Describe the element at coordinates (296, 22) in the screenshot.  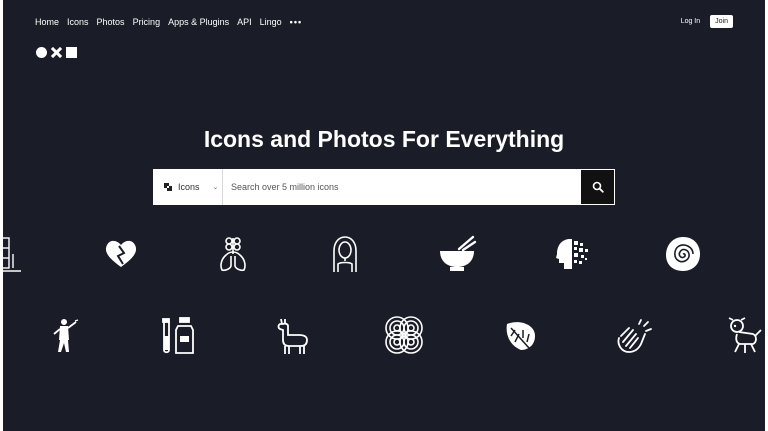
I see `more-menu-icon: •••` at that location.